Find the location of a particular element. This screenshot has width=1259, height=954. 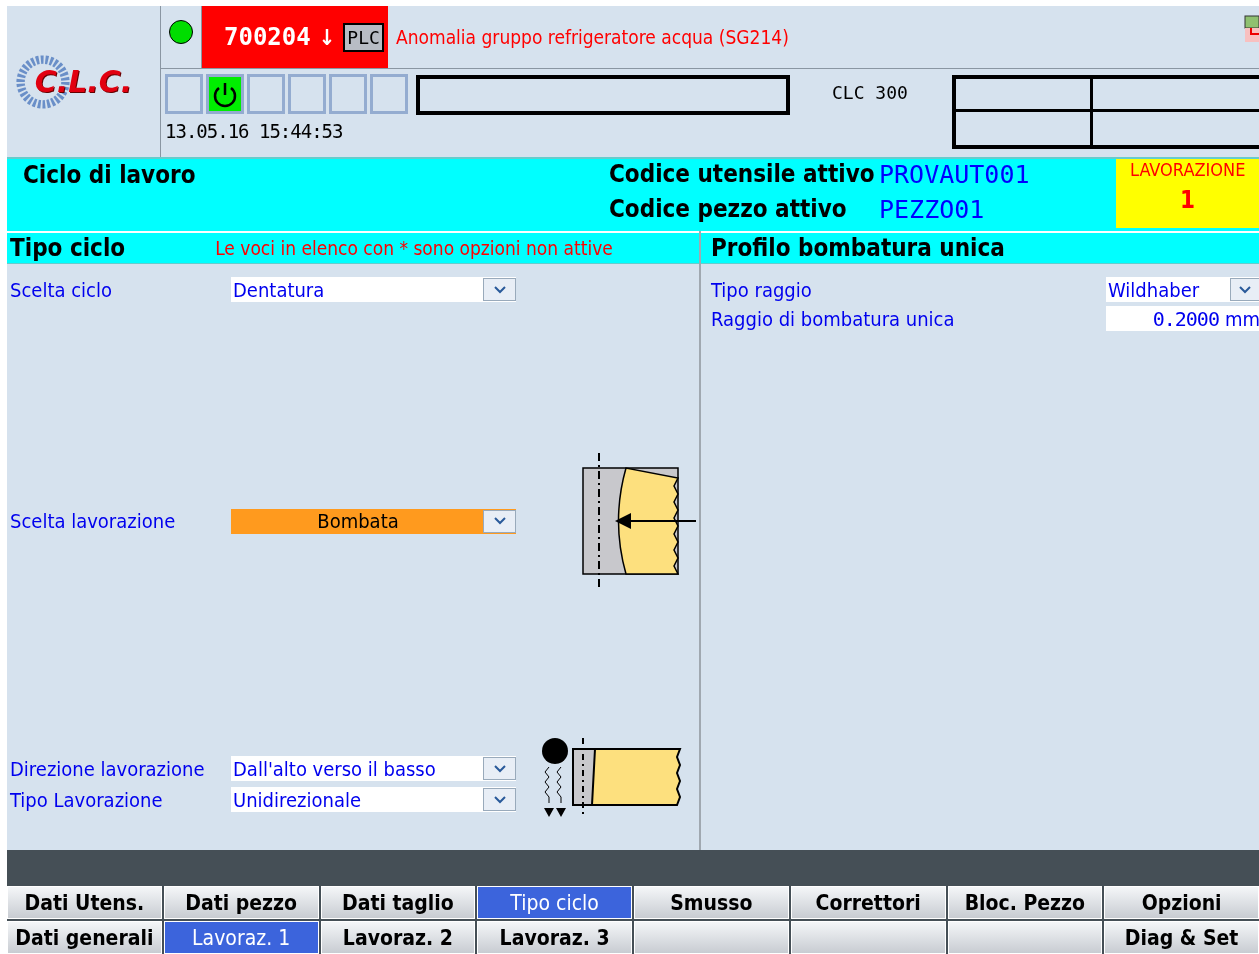

softkey: Dati taglio is located at coordinates (398, 902).